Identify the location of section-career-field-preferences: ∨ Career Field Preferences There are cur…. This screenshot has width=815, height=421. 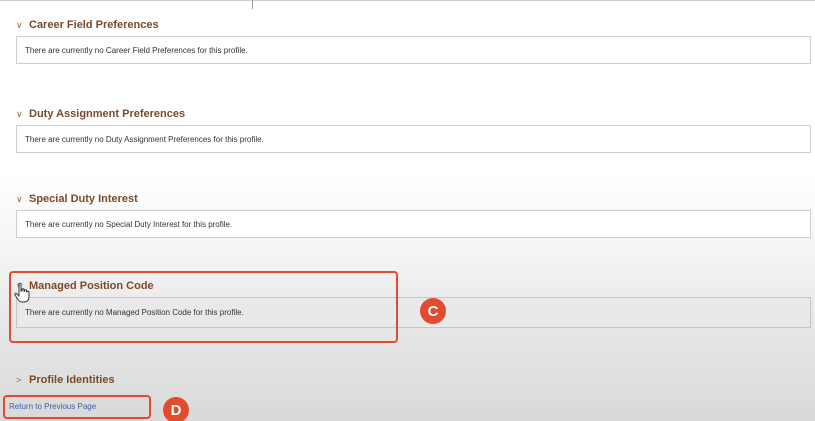
(414, 40).